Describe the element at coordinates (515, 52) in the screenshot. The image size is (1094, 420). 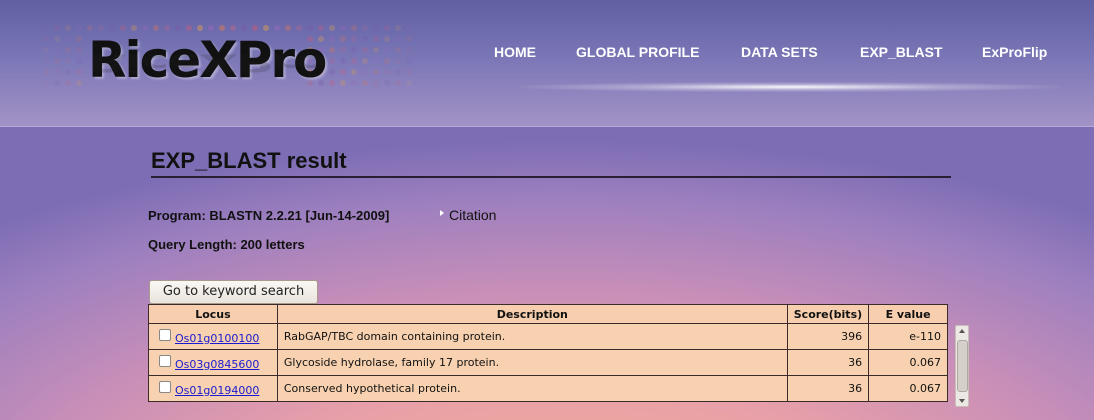
I see `nav-home: HOME` at that location.